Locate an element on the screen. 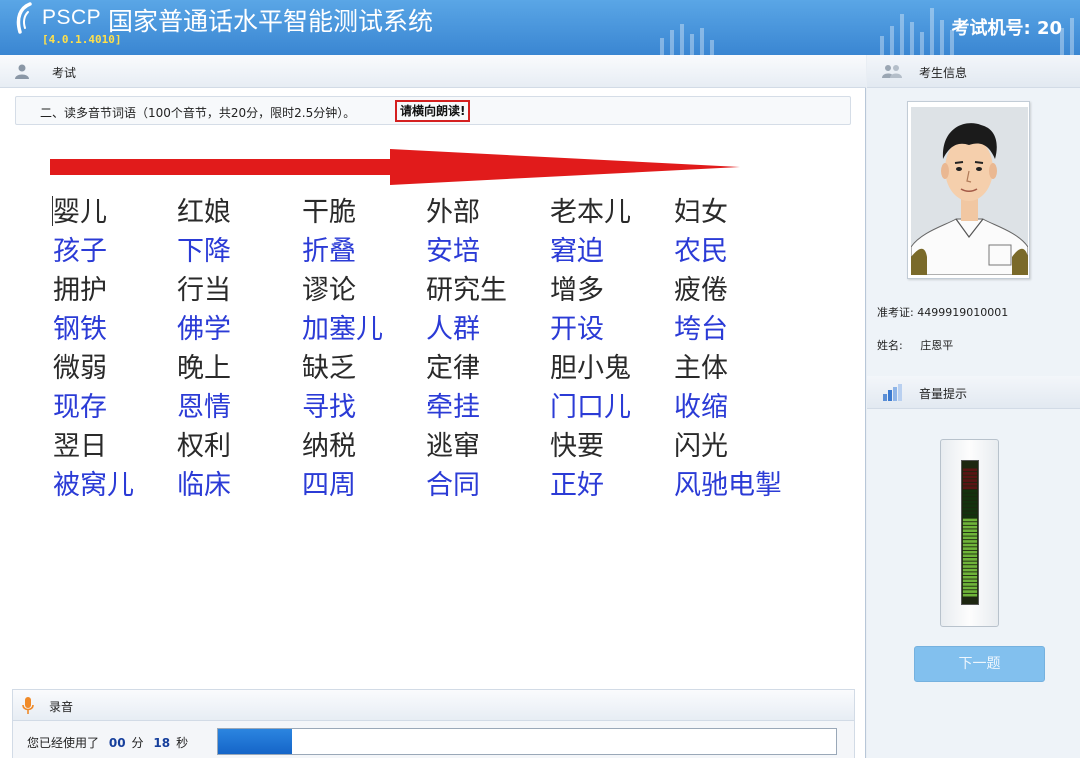  word-item: 主体 is located at coordinates (701, 368).